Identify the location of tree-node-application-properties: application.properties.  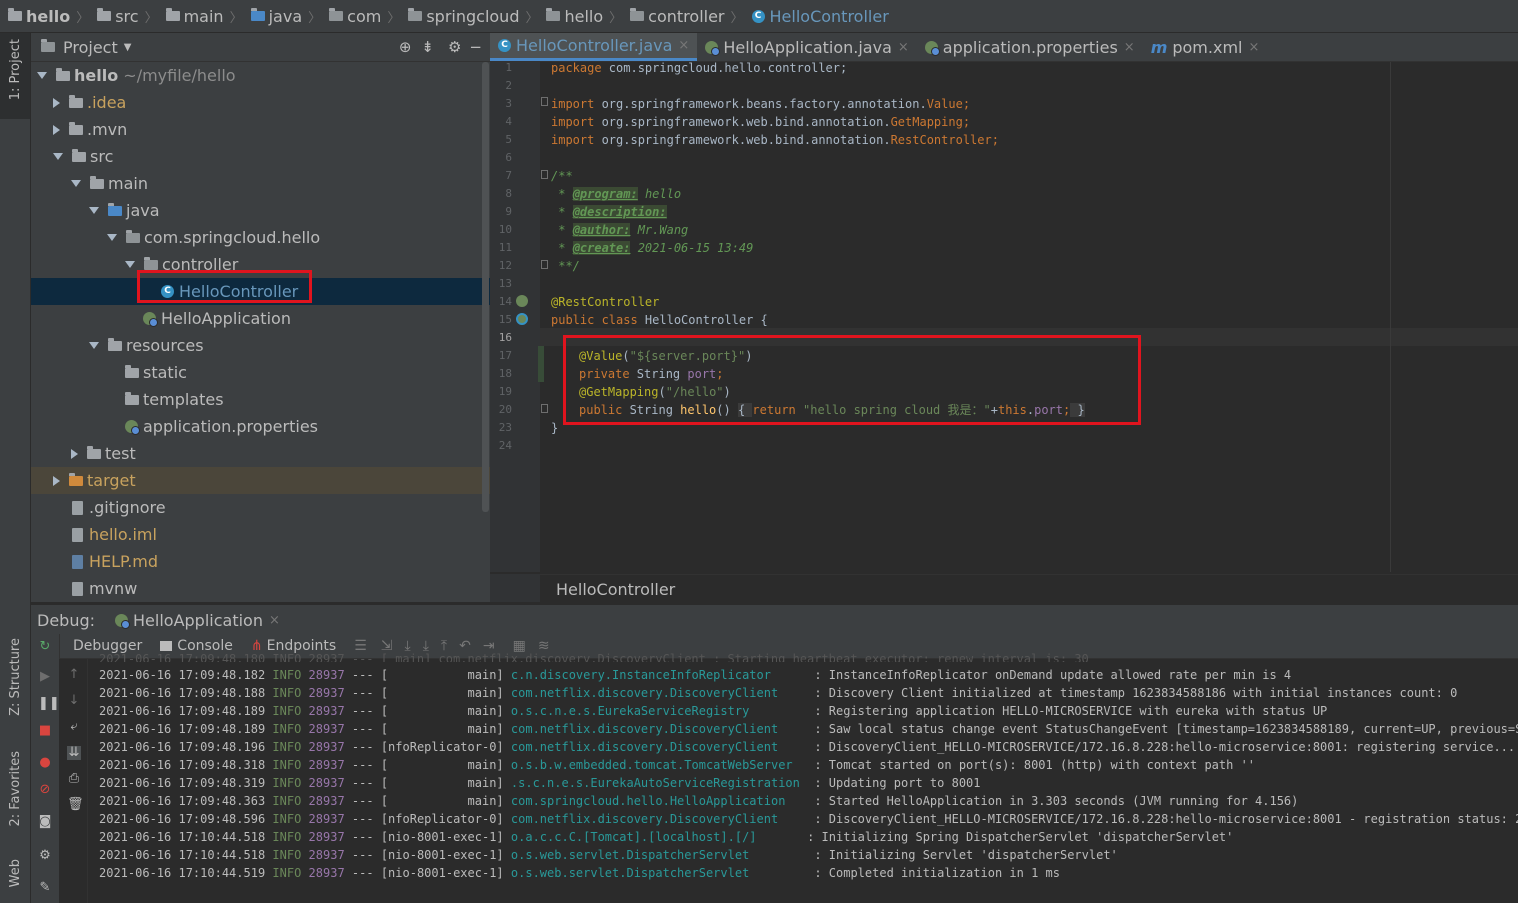
(260, 426).